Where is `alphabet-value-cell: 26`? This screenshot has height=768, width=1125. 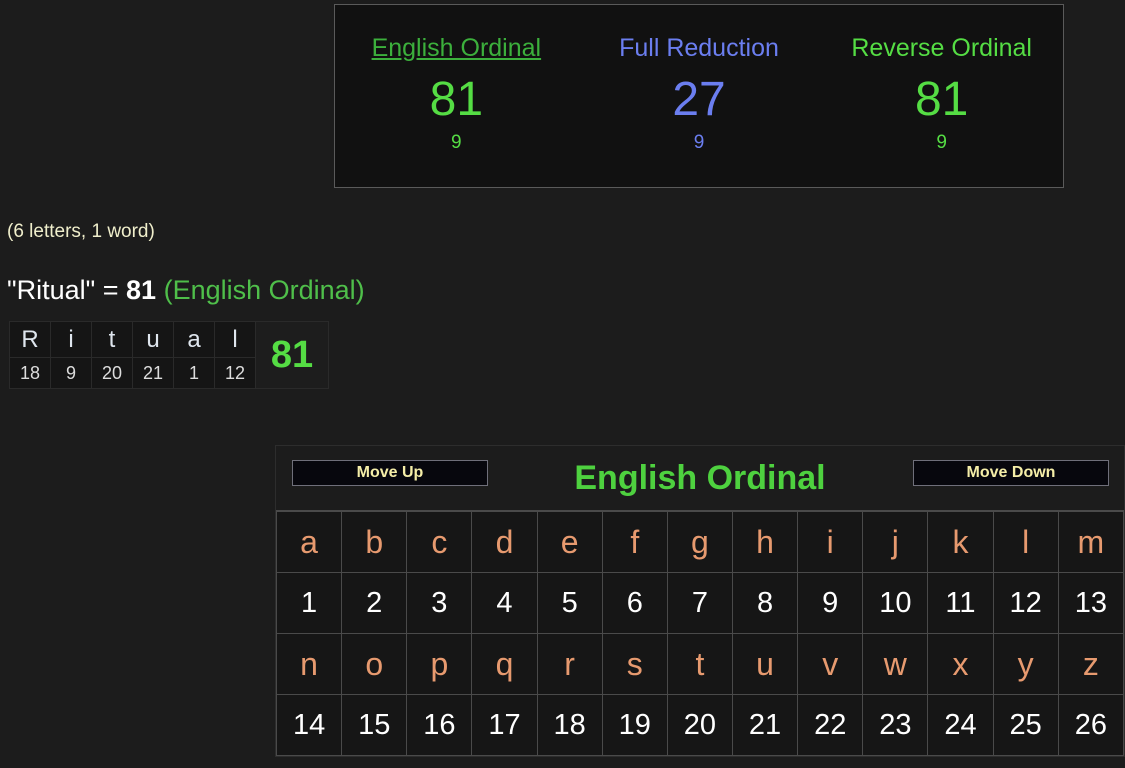
alphabet-value-cell: 26 is located at coordinates (1090, 725).